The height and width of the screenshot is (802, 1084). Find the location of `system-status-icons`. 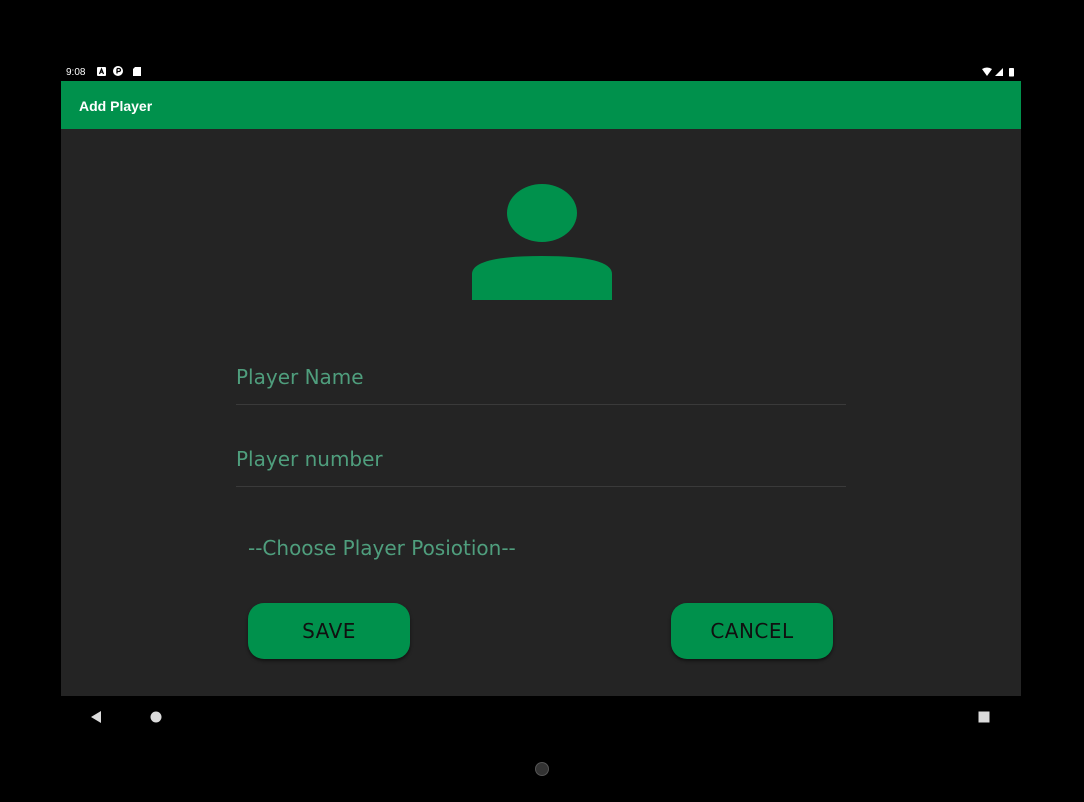

system-status-icons is located at coordinates (998, 72).